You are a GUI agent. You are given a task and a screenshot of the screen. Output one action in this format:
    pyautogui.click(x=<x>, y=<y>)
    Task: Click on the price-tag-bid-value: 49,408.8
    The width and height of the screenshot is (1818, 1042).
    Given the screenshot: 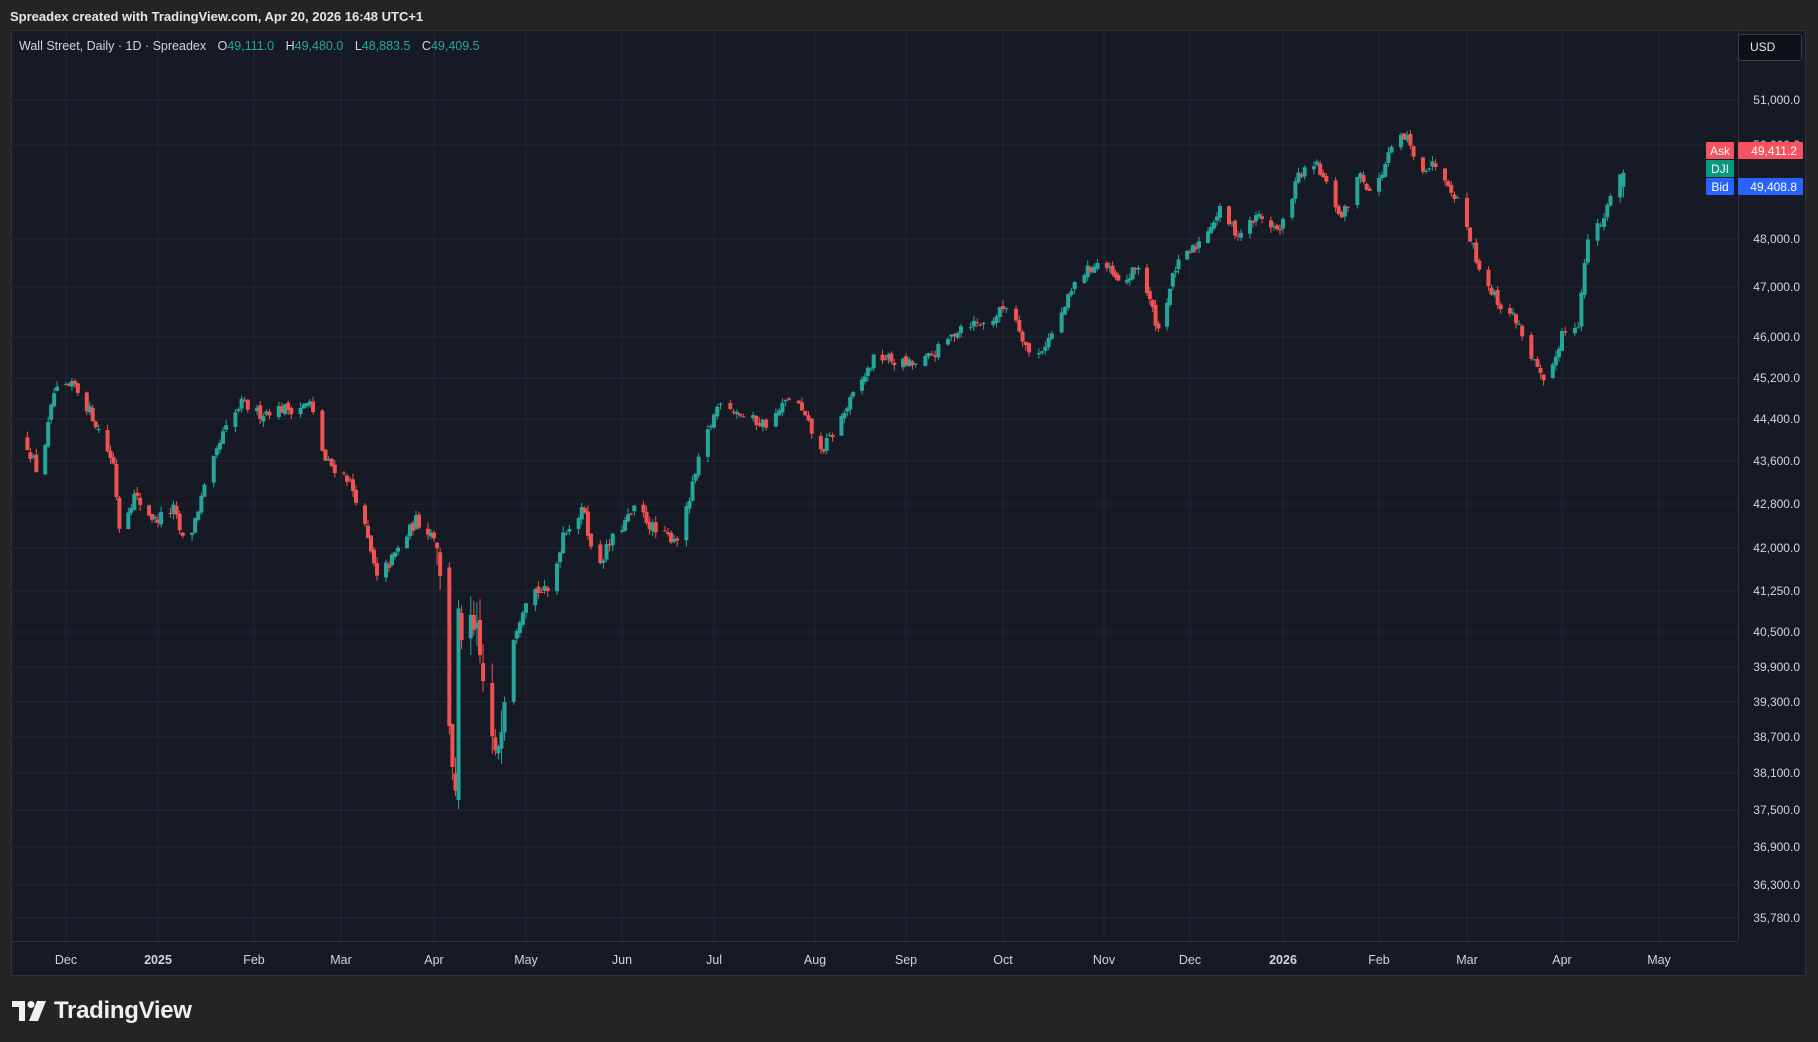 What is the action you would take?
    pyautogui.click(x=1773, y=187)
    